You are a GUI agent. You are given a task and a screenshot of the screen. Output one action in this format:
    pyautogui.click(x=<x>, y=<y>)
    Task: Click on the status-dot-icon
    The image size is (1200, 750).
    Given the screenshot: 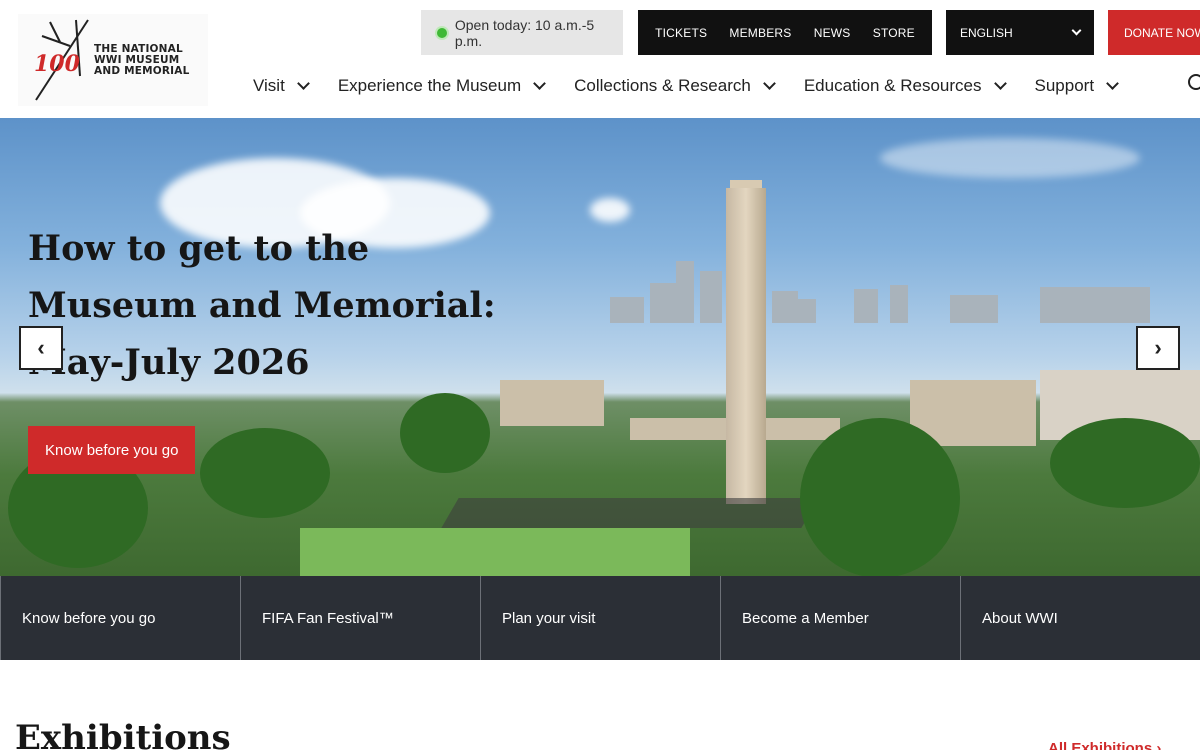 What is the action you would take?
    pyautogui.click(x=442, y=32)
    